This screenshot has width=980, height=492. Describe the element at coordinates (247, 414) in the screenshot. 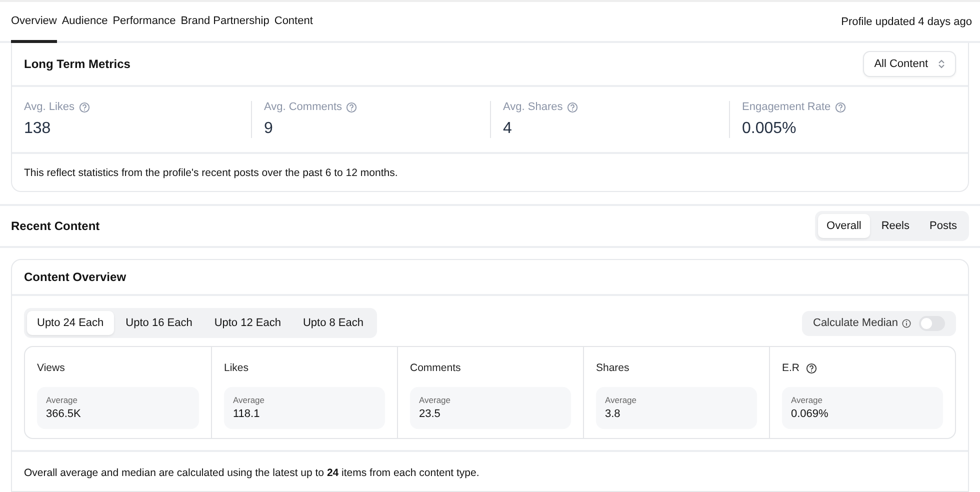

I see `average-value: 118.1` at that location.